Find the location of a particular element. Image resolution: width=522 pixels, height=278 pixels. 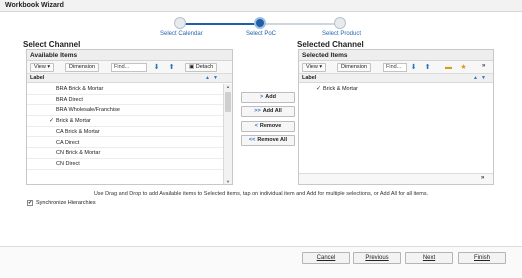

more-options-icon: » is located at coordinates (483, 66).